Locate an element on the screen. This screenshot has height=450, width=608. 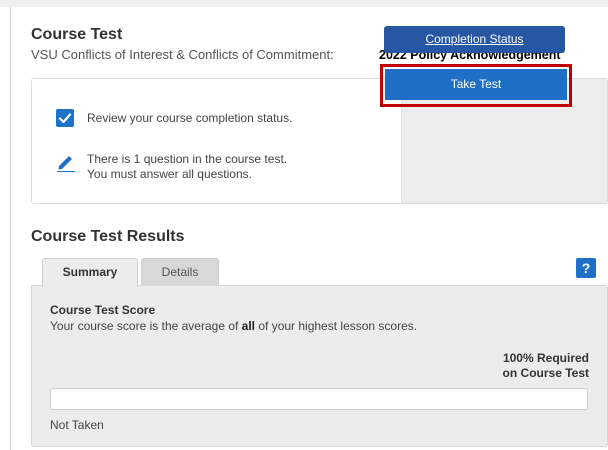
help-icon: ? is located at coordinates (586, 268).